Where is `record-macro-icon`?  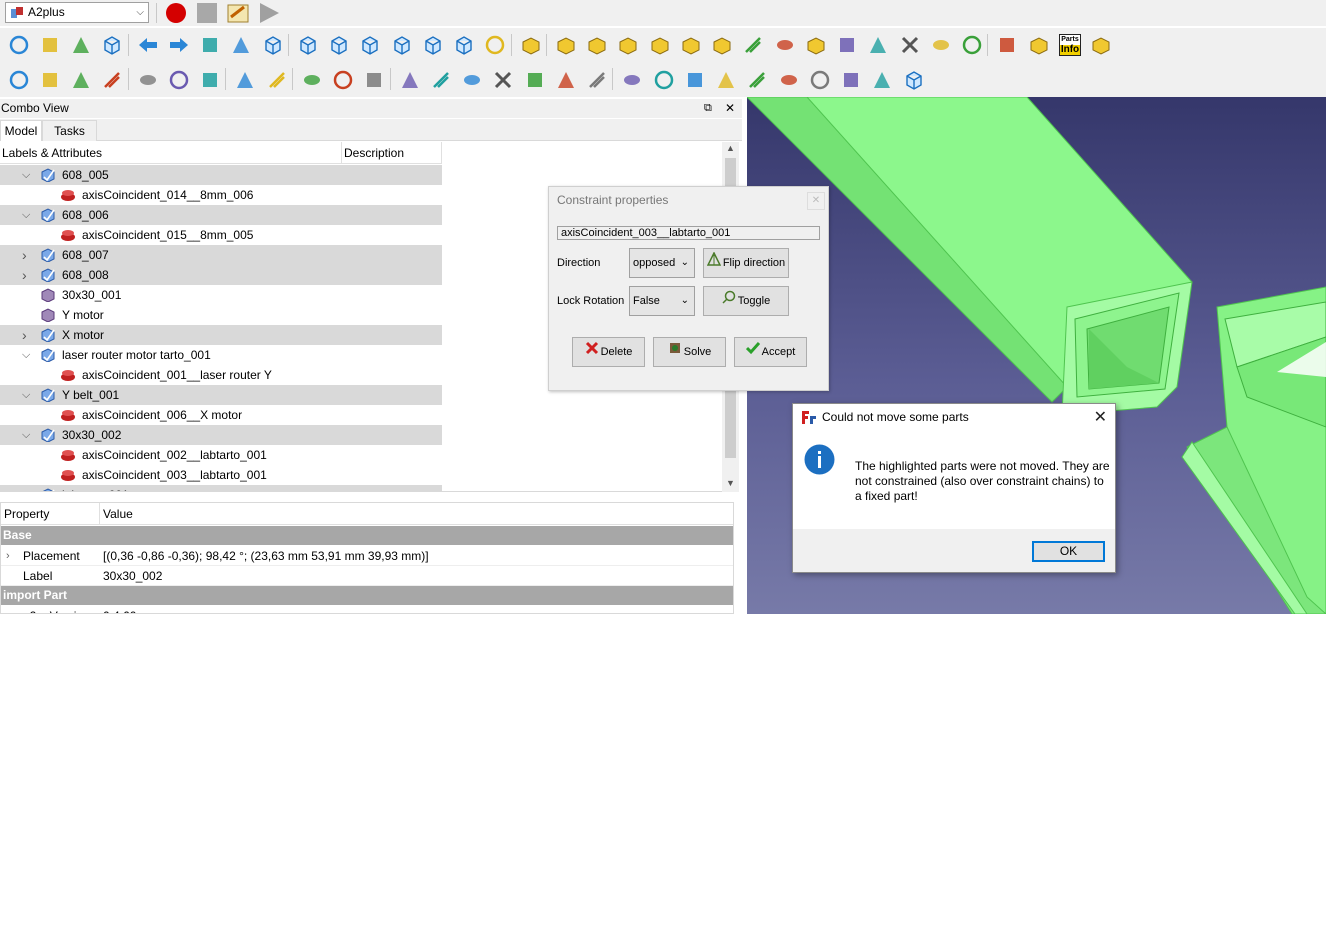
record-macro-icon is located at coordinates (176, 13).